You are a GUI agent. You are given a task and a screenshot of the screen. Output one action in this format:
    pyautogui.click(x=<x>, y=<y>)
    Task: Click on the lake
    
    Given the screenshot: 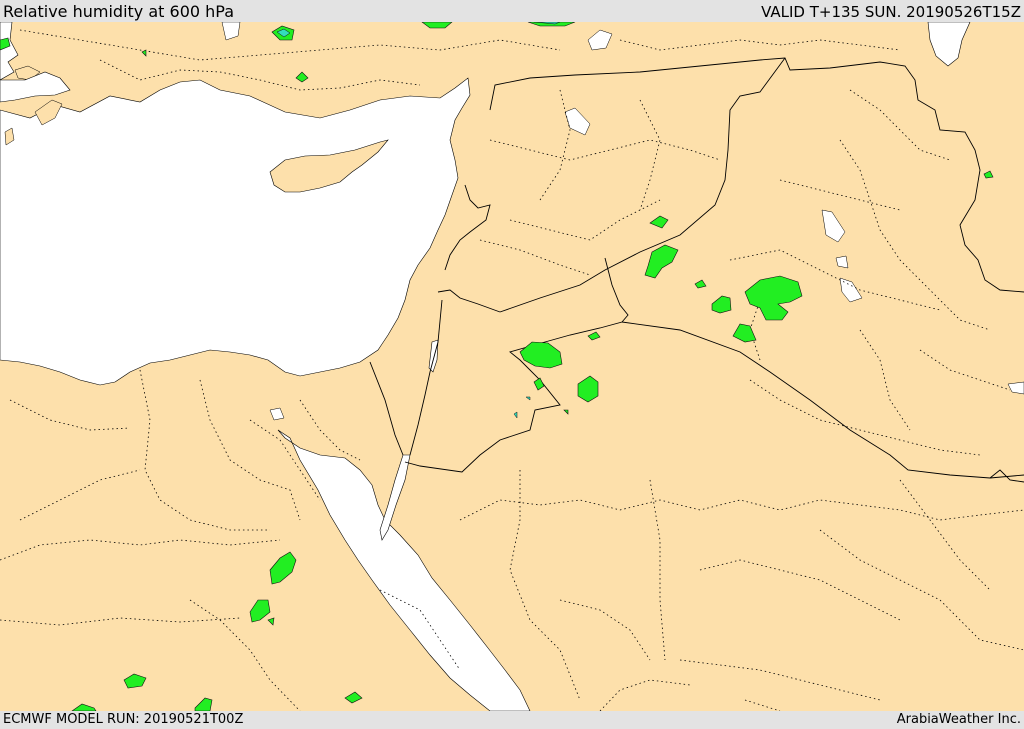 What is the action you would take?
    pyautogui.click(x=842, y=262)
    